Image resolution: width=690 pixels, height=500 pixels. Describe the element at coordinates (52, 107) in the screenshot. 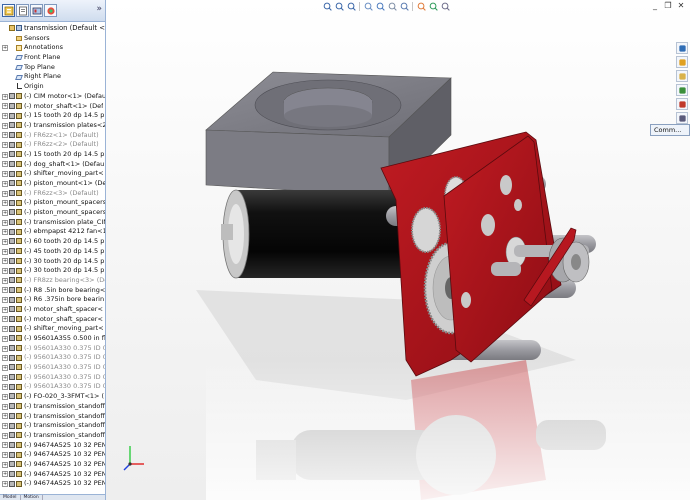

I see `tree-item: + (-) motor_shaft<1> (Def` at that location.